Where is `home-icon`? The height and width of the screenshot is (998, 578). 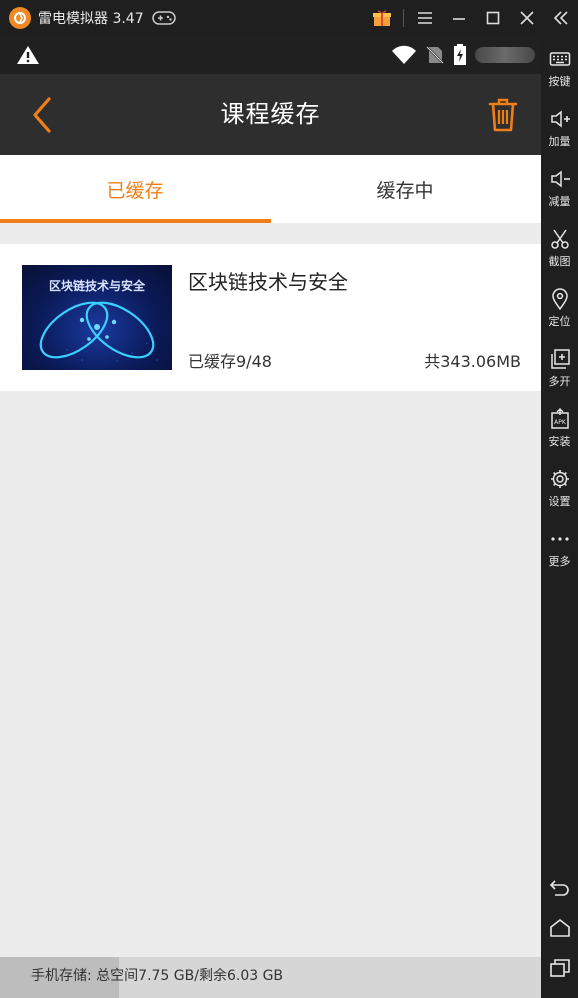
home-icon is located at coordinates (559, 927).